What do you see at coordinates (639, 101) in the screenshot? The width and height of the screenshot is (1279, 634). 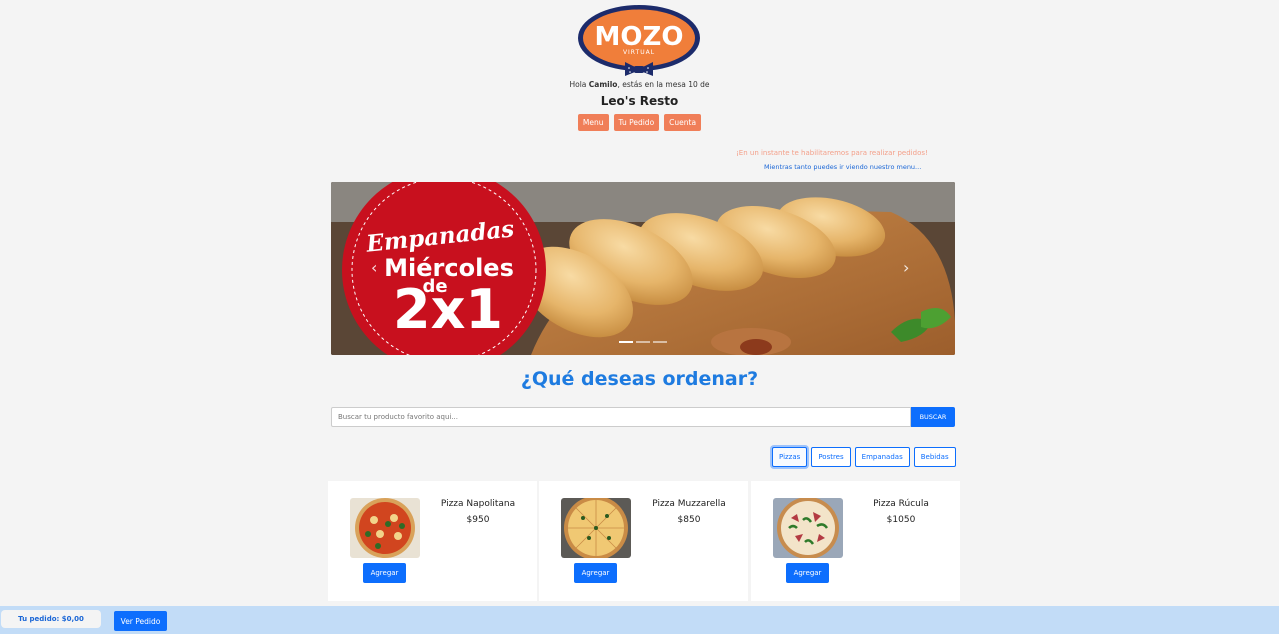 I see `restaurant-name: Leo's Resto` at bounding box center [639, 101].